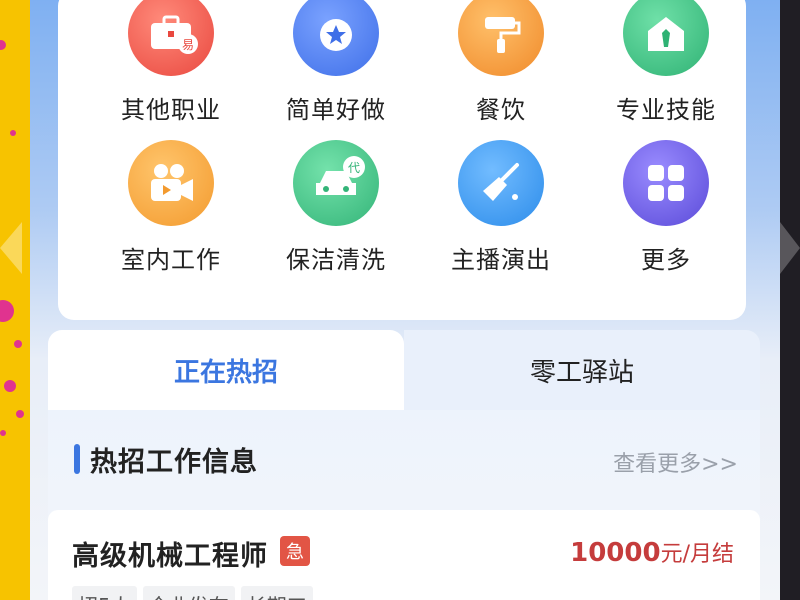 The image size is (800, 600). Describe the element at coordinates (336, 260) in the screenshot. I see `category-label: 保洁清洗` at that location.